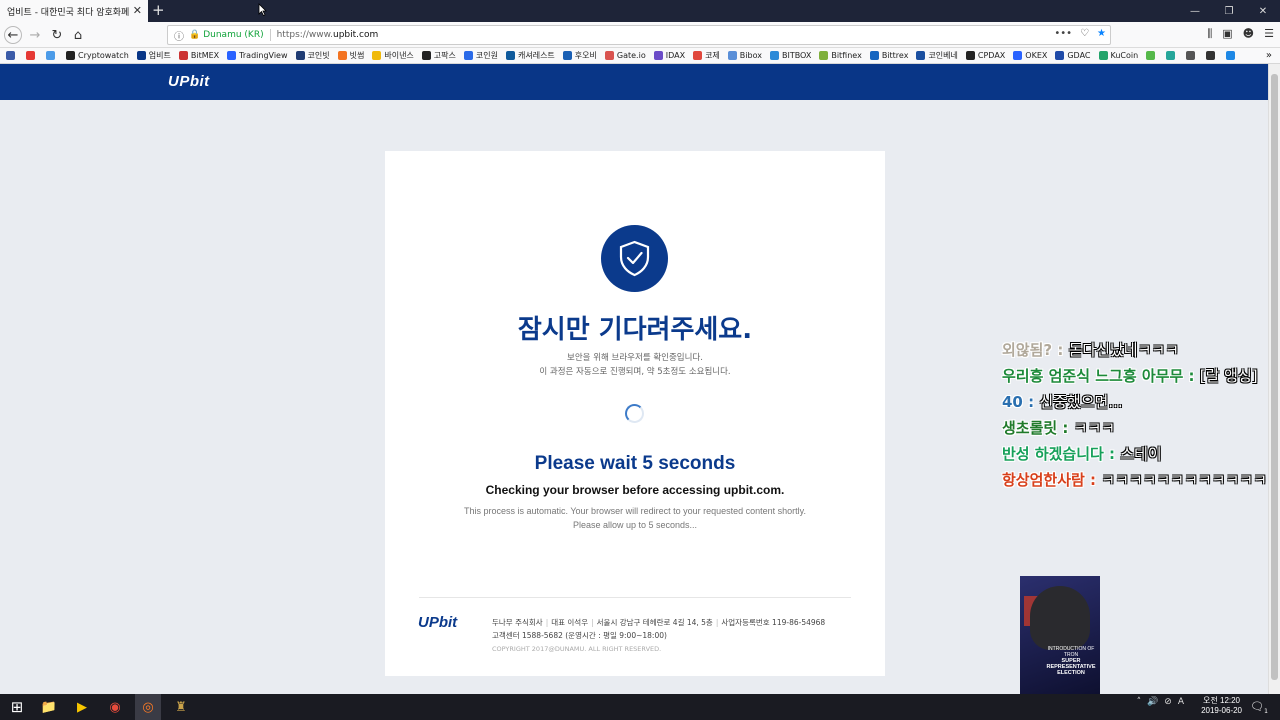 This screenshot has width=1280, height=720. What do you see at coordinates (635, 330) in the screenshot?
I see `korean-title: 잠시만 기다려주세요.` at bounding box center [635, 330].